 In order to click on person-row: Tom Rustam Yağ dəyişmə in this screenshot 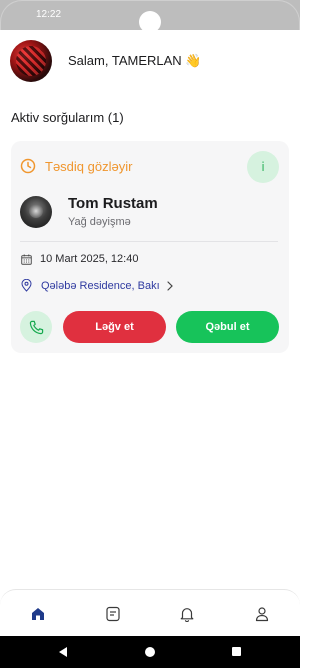, I will do `click(89, 211)`.